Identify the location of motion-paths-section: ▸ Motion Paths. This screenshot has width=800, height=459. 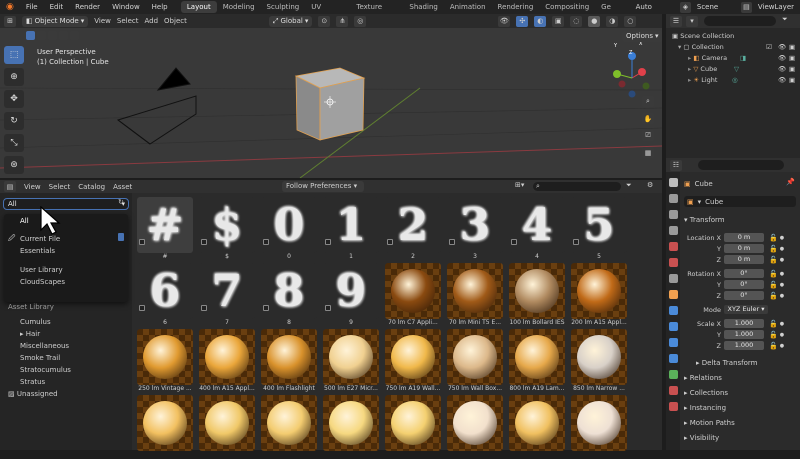
(709, 423).